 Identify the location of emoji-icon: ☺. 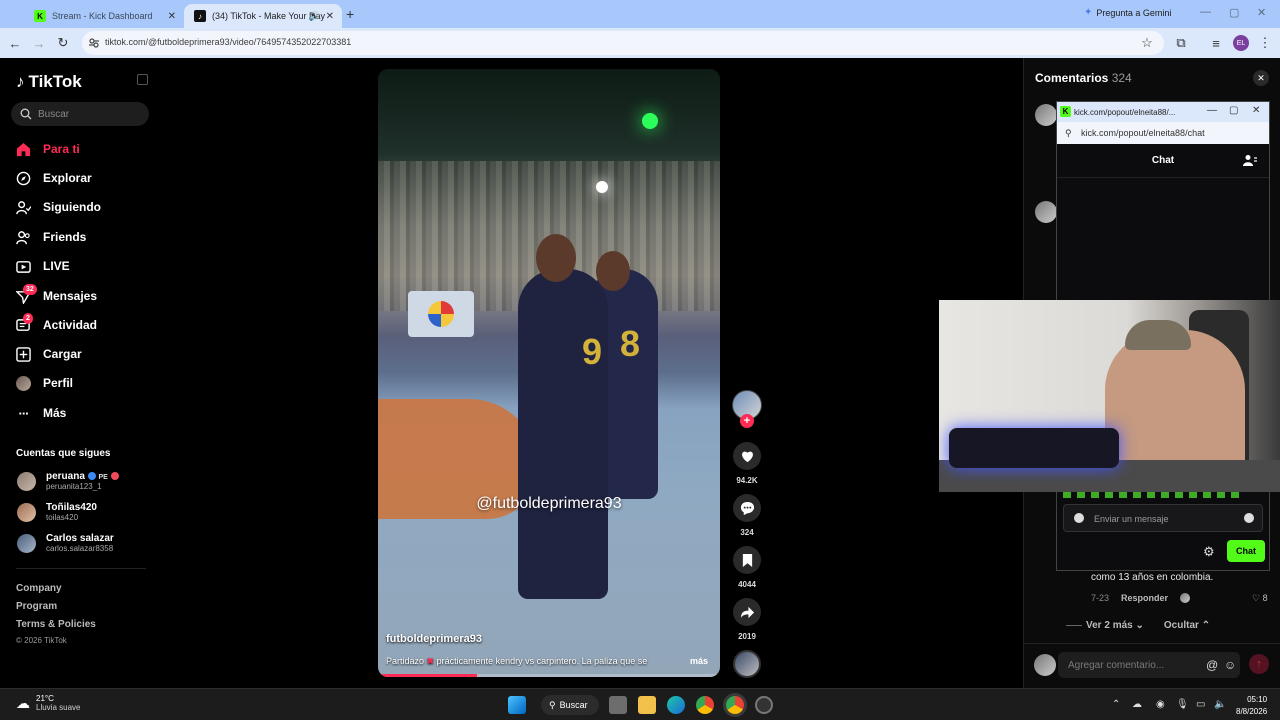
(1230, 665).